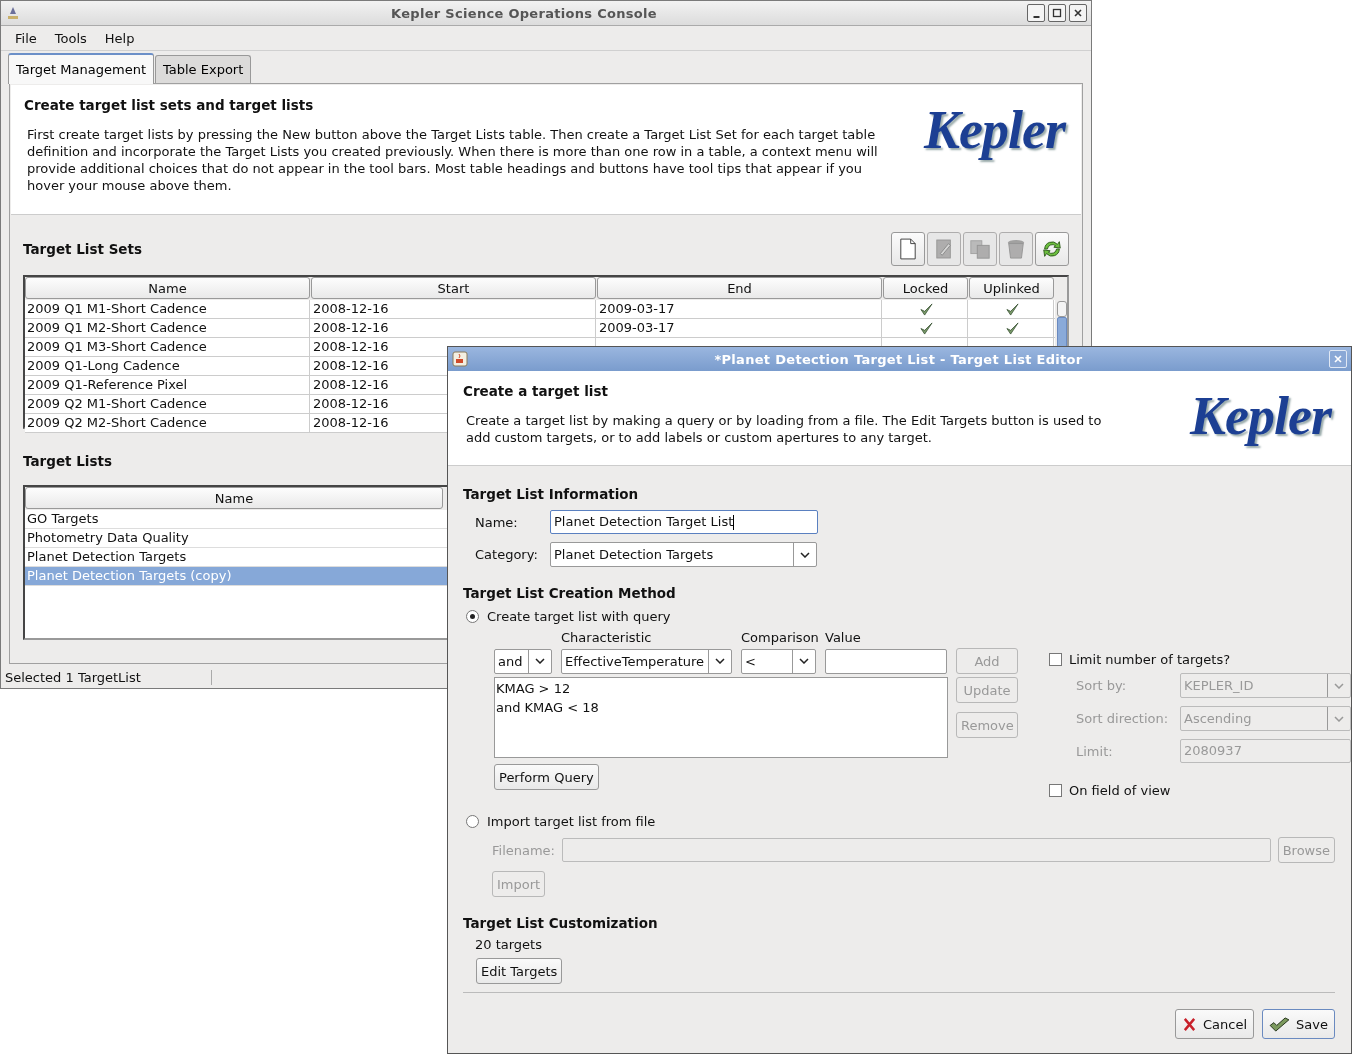  I want to click on field-label: Filename:, so click(523, 850).